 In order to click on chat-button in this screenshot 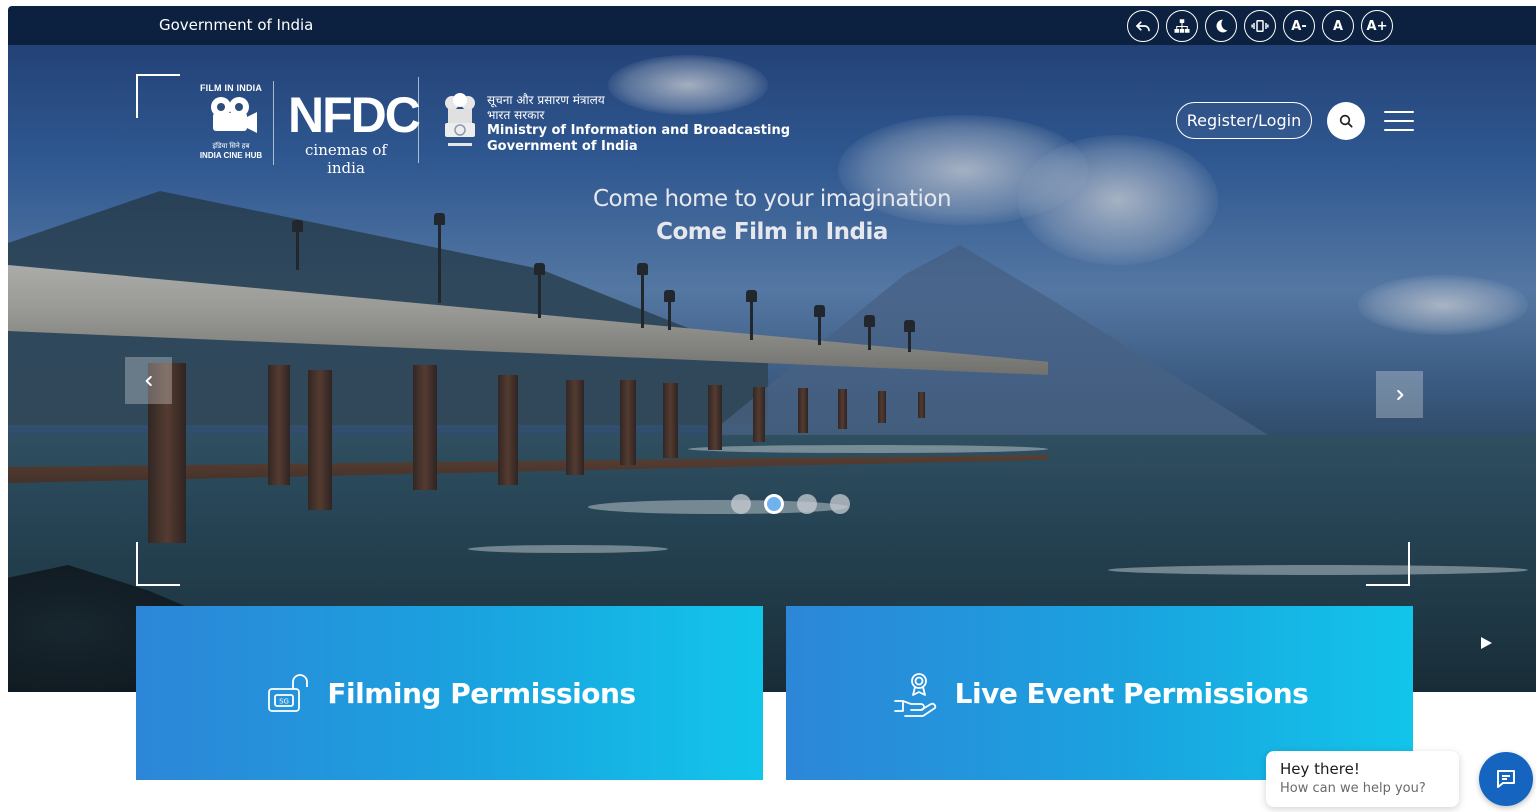, I will do `click(1506, 779)`.